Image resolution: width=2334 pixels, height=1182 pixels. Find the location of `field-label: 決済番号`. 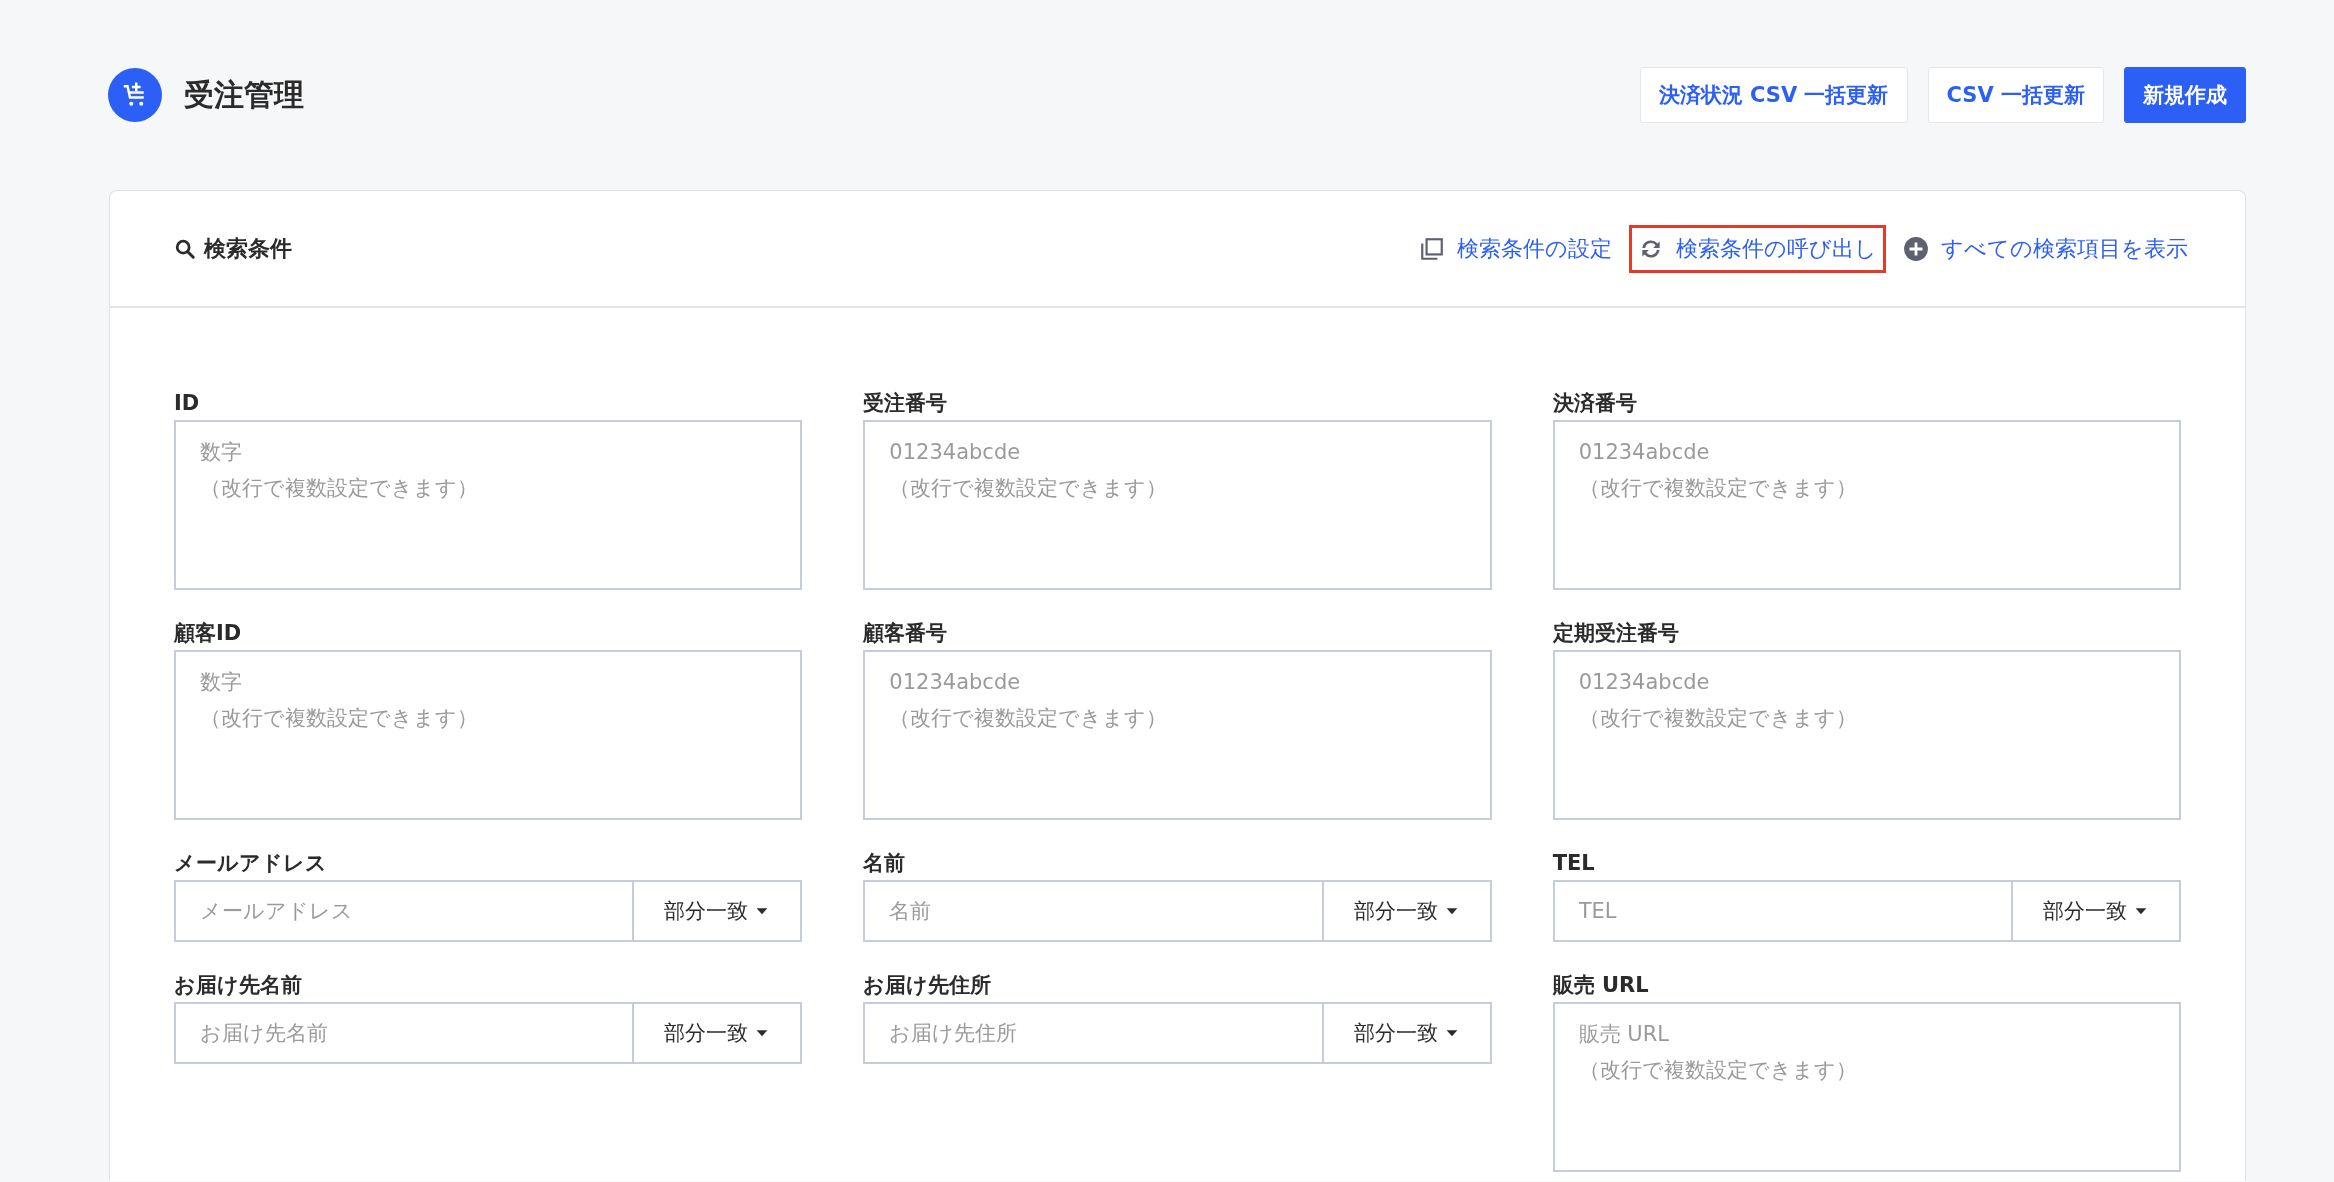

field-label: 決済番号 is located at coordinates (1595, 403).